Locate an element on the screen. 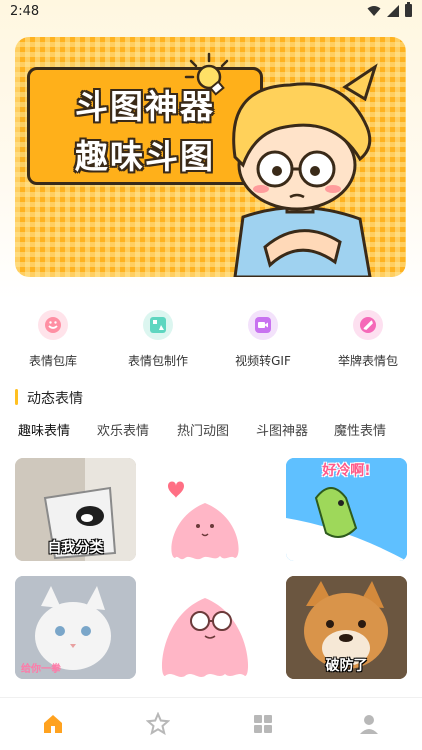 This screenshot has height=750, width=422. status-icons is located at coordinates (389, 9).